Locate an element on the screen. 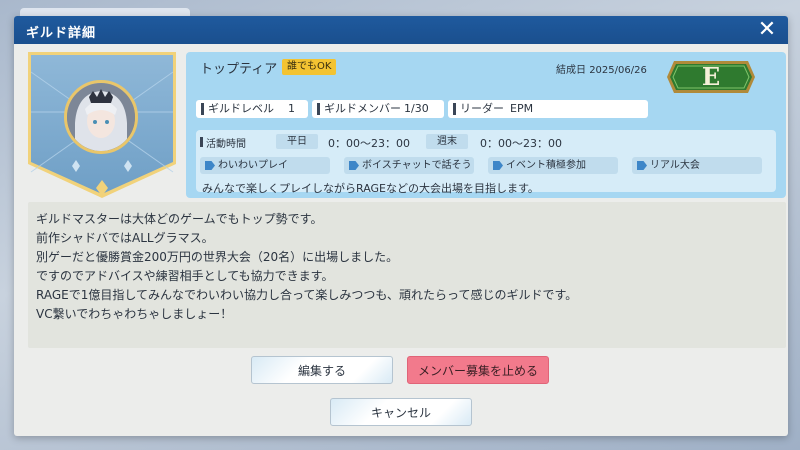 The width and height of the screenshot is (800, 450). open-join-badge: 誰でもOK is located at coordinates (309, 67).